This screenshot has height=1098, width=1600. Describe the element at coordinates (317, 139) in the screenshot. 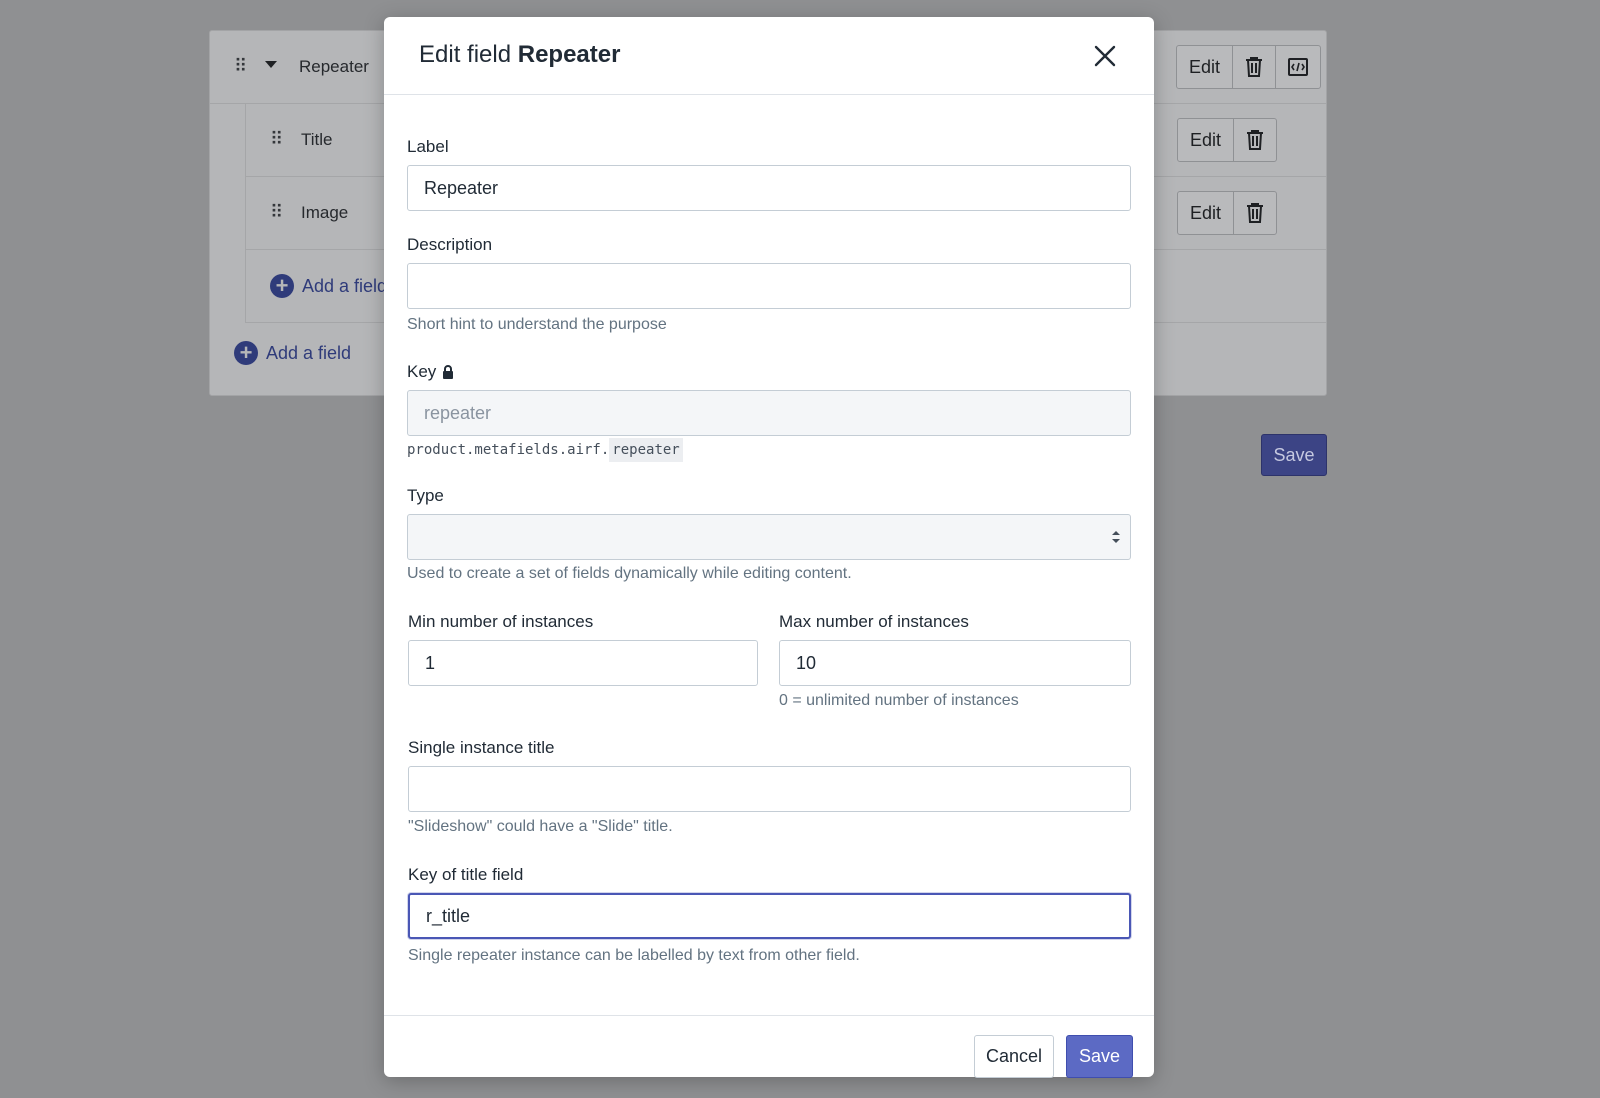

I see `field-row-label: Title` at that location.